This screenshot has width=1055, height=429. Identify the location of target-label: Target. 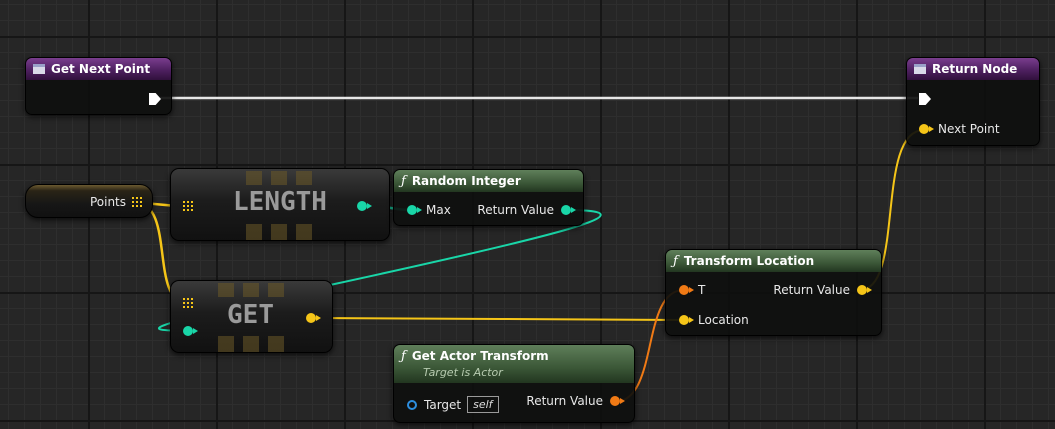
(443, 404).